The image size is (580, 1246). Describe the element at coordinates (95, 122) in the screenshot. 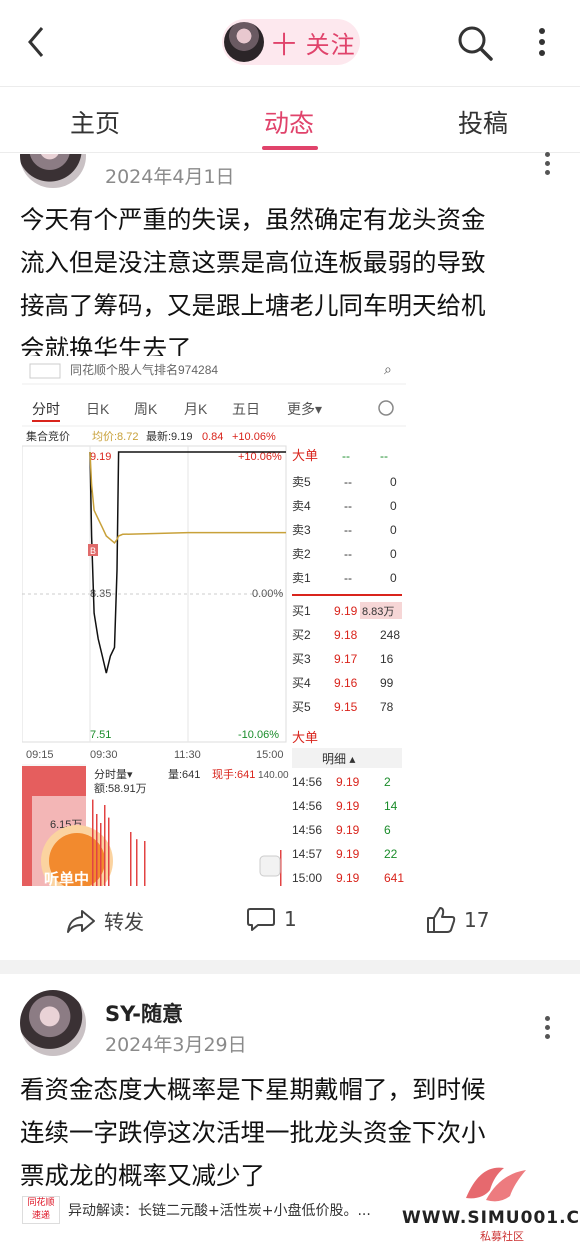

I see `tab-home: 主页` at that location.